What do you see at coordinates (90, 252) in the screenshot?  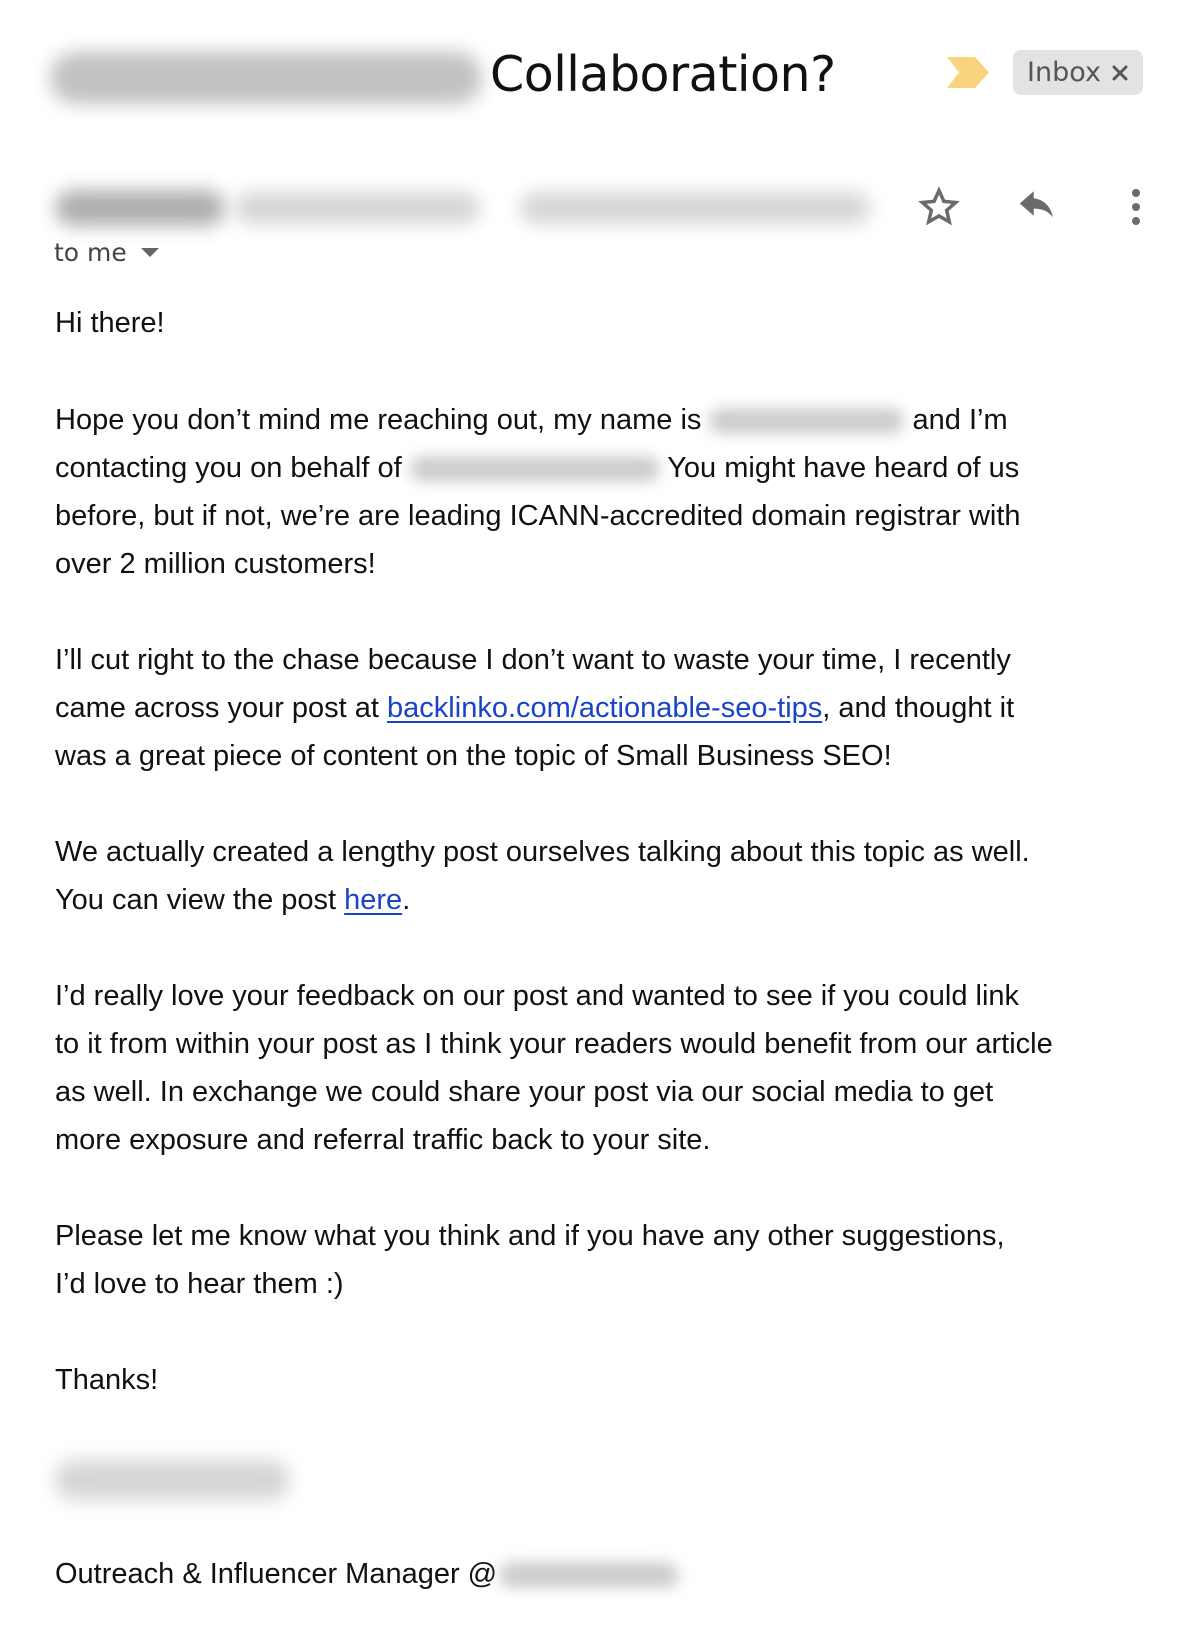 I see `recipient-label: to me` at bounding box center [90, 252].